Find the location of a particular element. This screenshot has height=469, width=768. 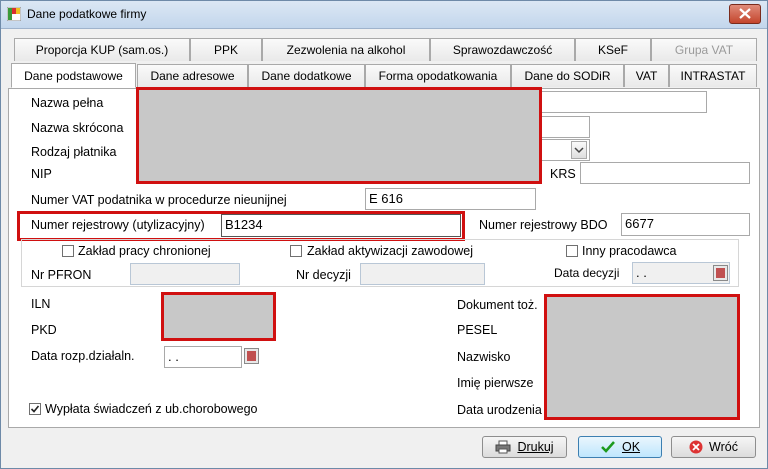

print-button: Drukuj is located at coordinates (524, 447).